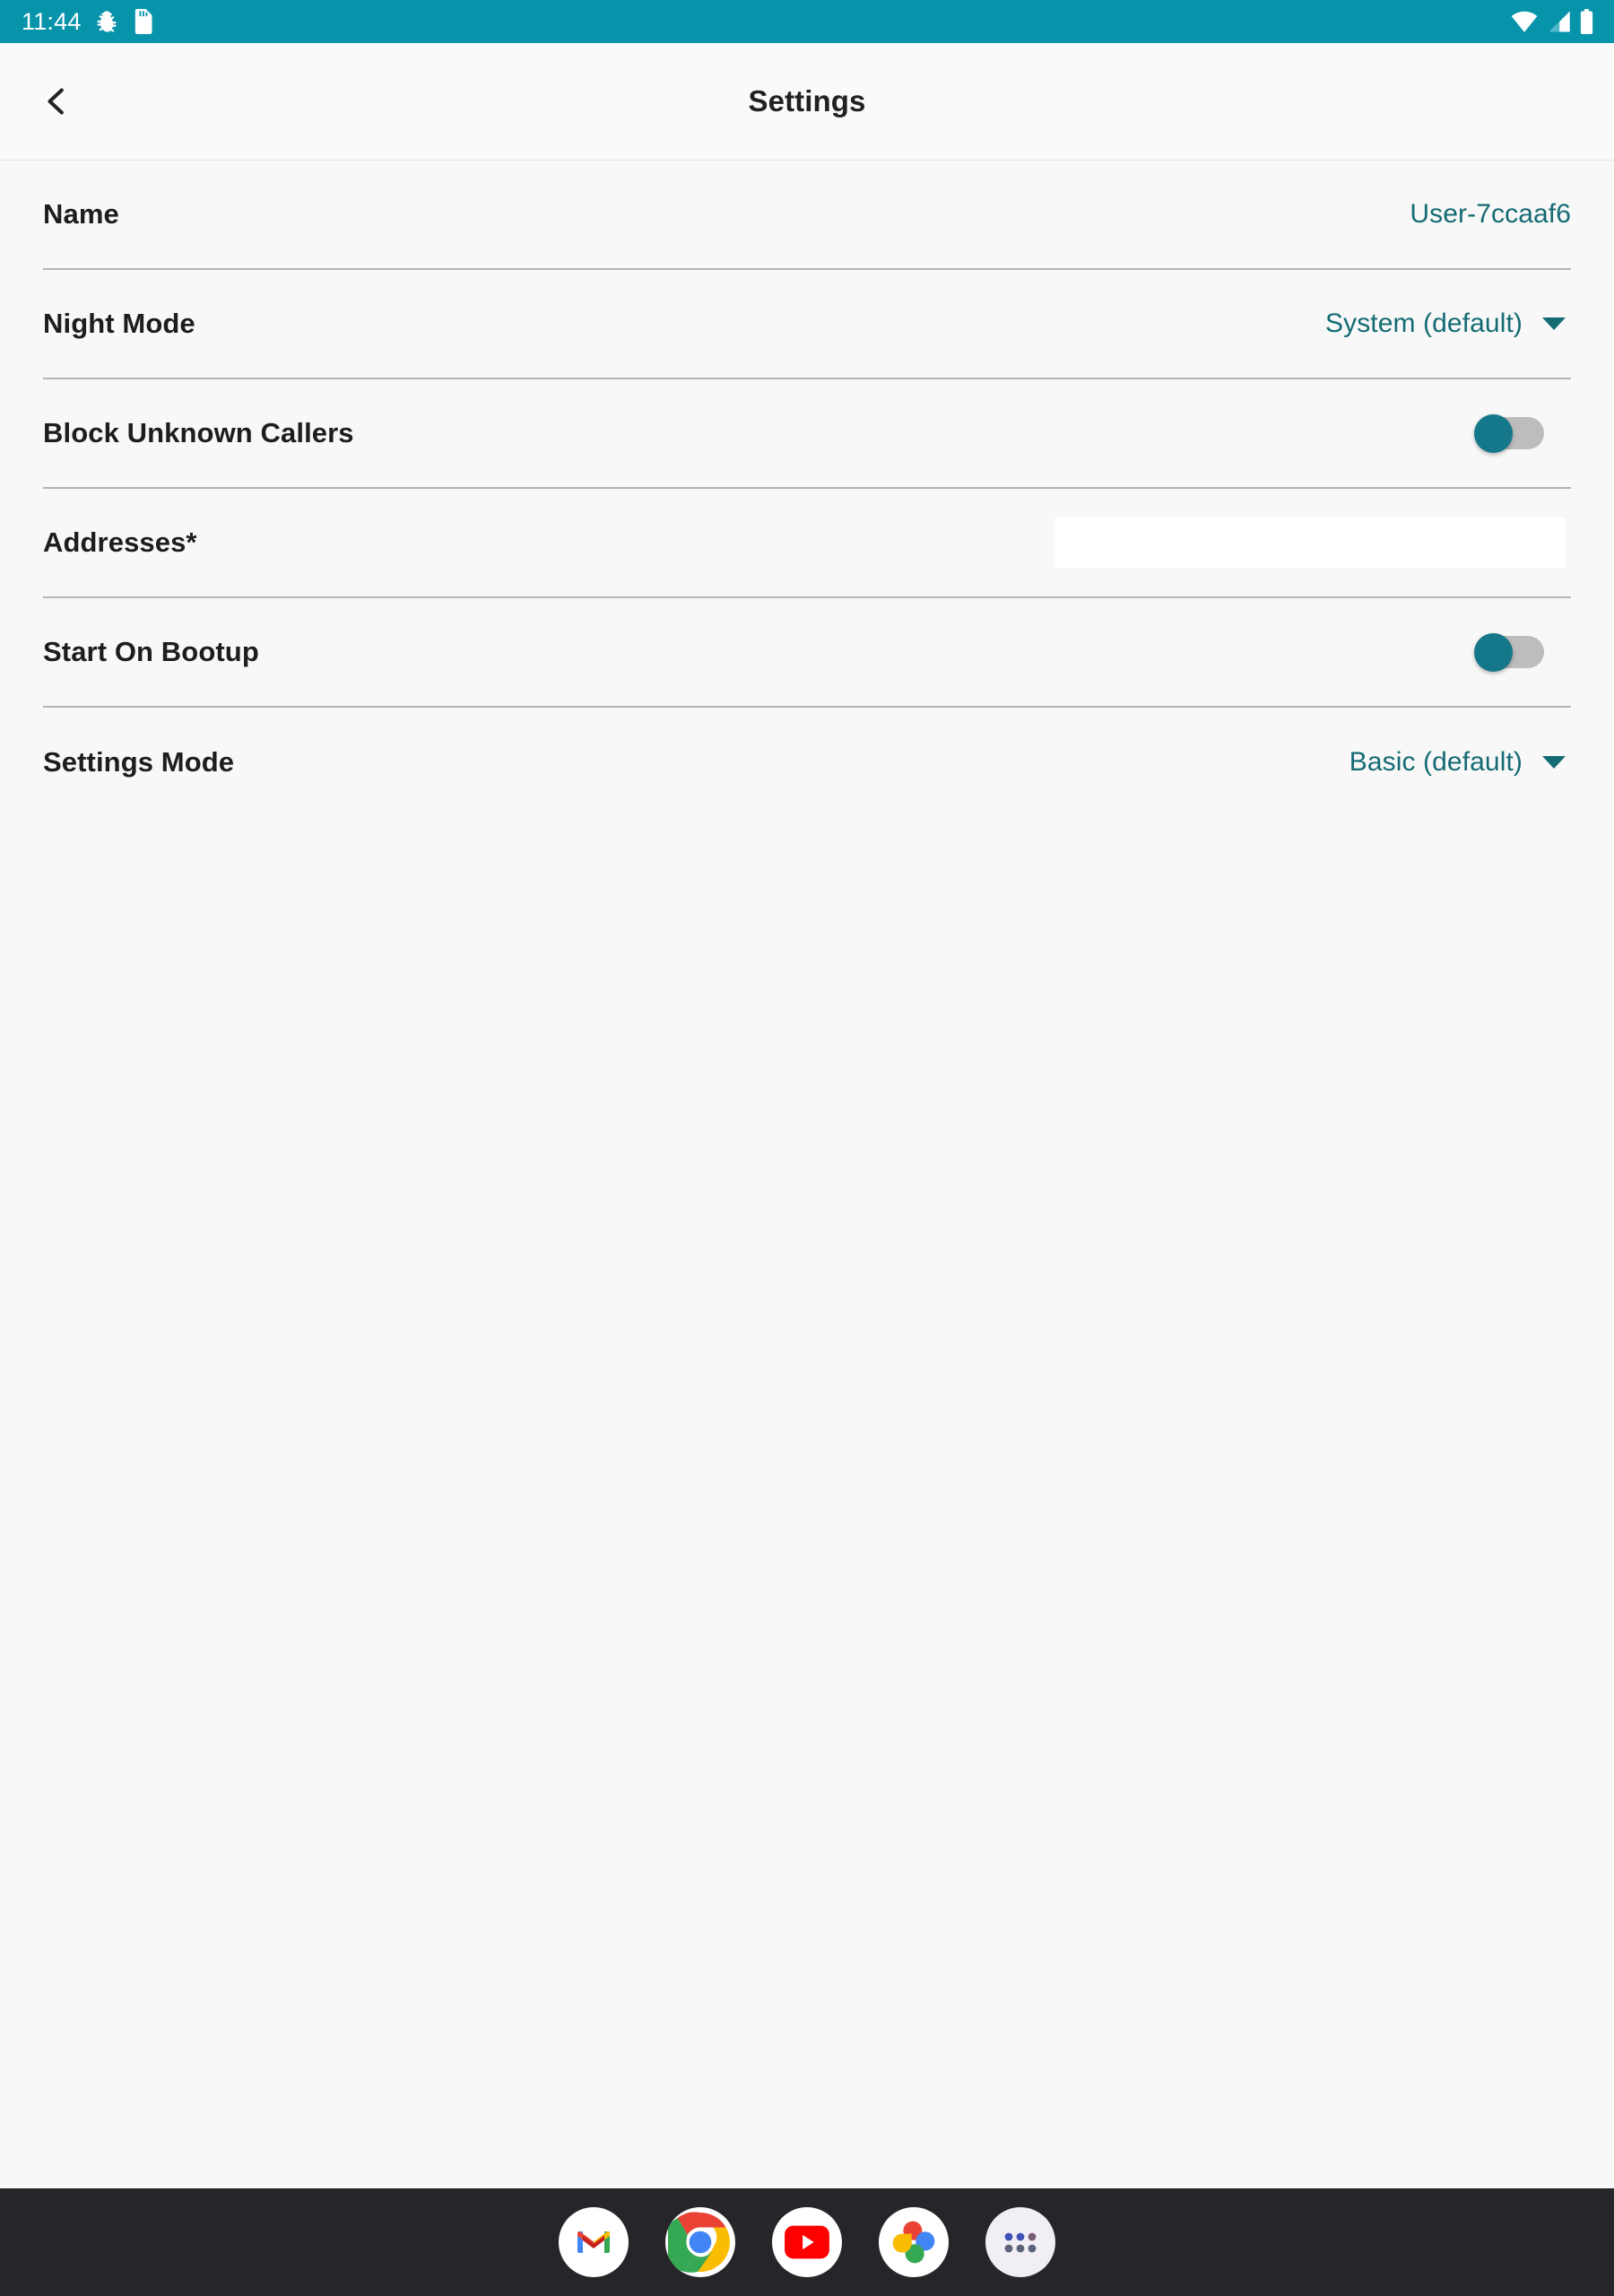 The image size is (1614, 2296). What do you see at coordinates (700, 2242) in the screenshot?
I see `chrome-app-icon` at bounding box center [700, 2242].